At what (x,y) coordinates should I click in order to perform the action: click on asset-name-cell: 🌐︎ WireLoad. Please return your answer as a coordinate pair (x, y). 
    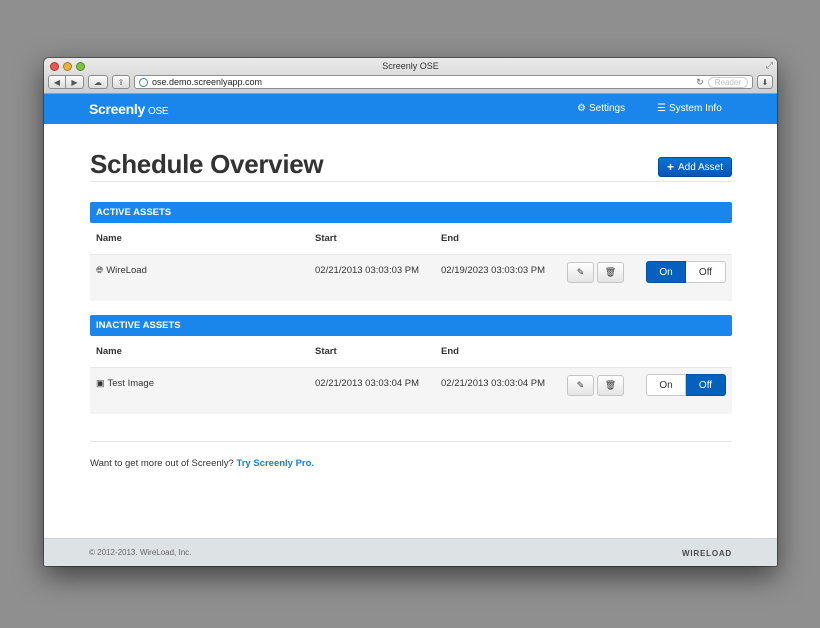
    Looking at the image, I should click on (121, 270).